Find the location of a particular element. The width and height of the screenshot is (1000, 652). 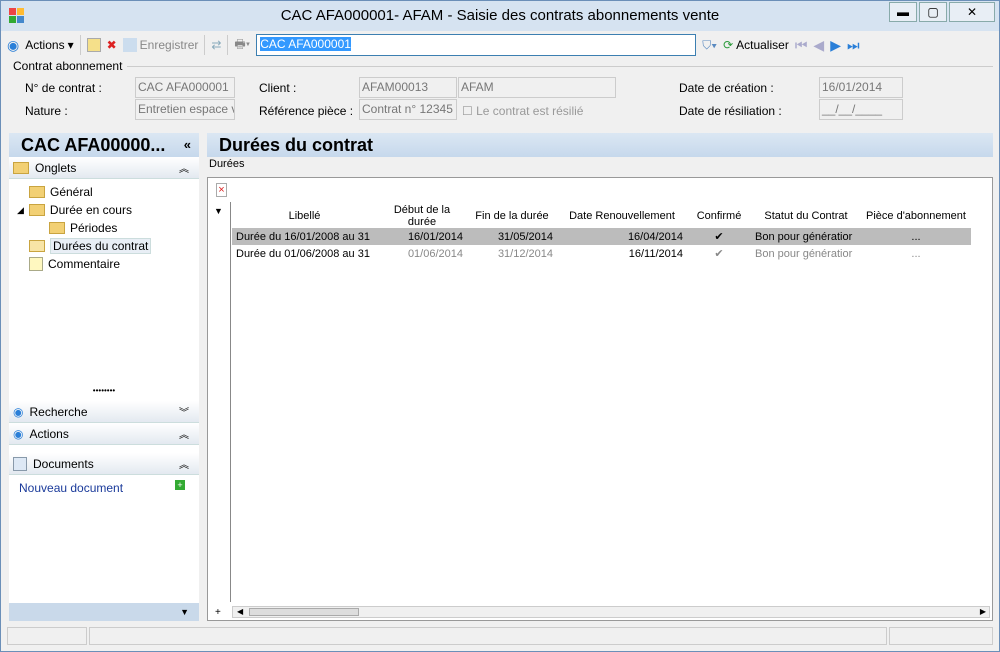

status-pane is located at coordinates (47, 636).